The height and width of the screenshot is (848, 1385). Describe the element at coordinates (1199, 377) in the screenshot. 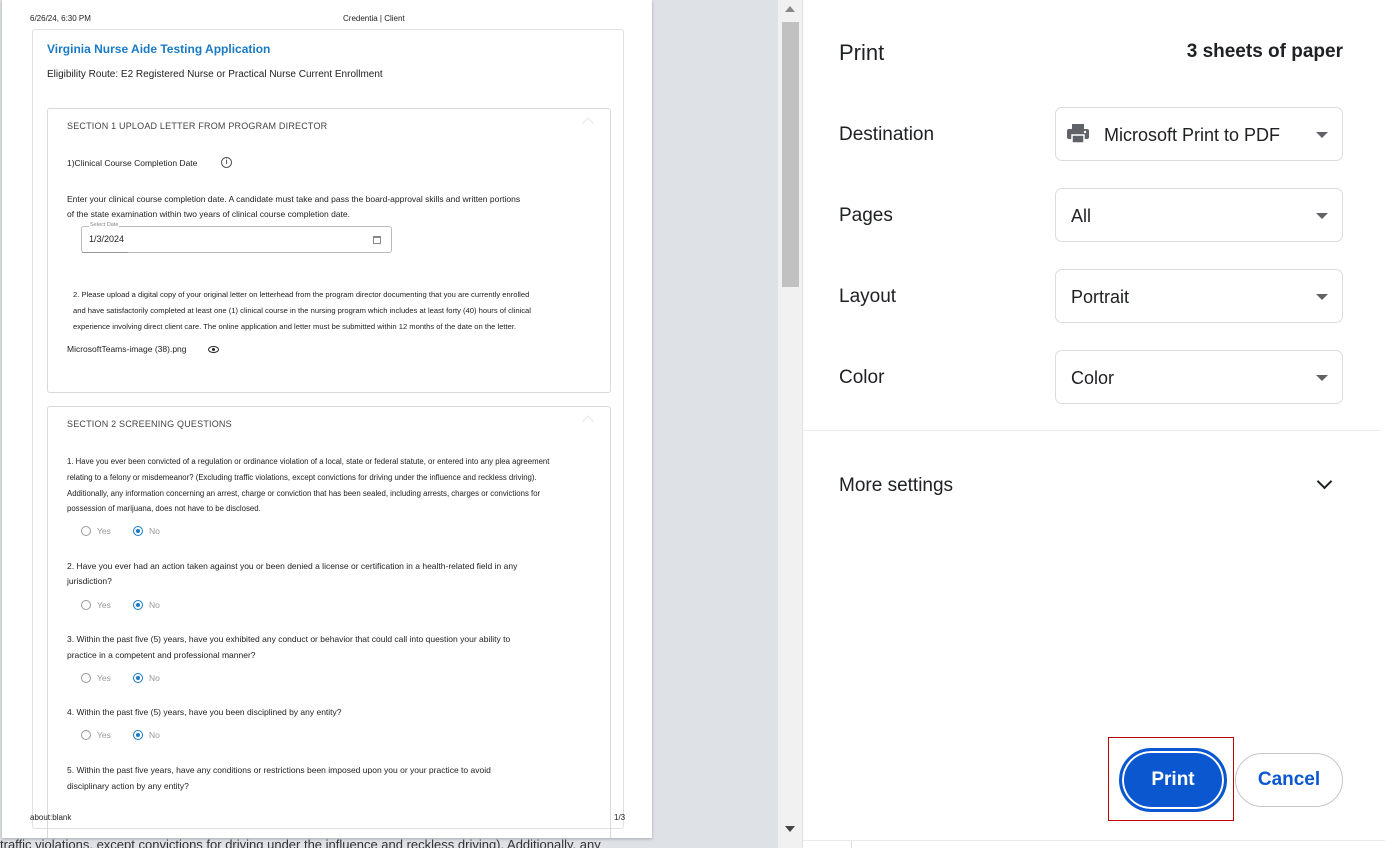

I see `color-select: Color` at that location.